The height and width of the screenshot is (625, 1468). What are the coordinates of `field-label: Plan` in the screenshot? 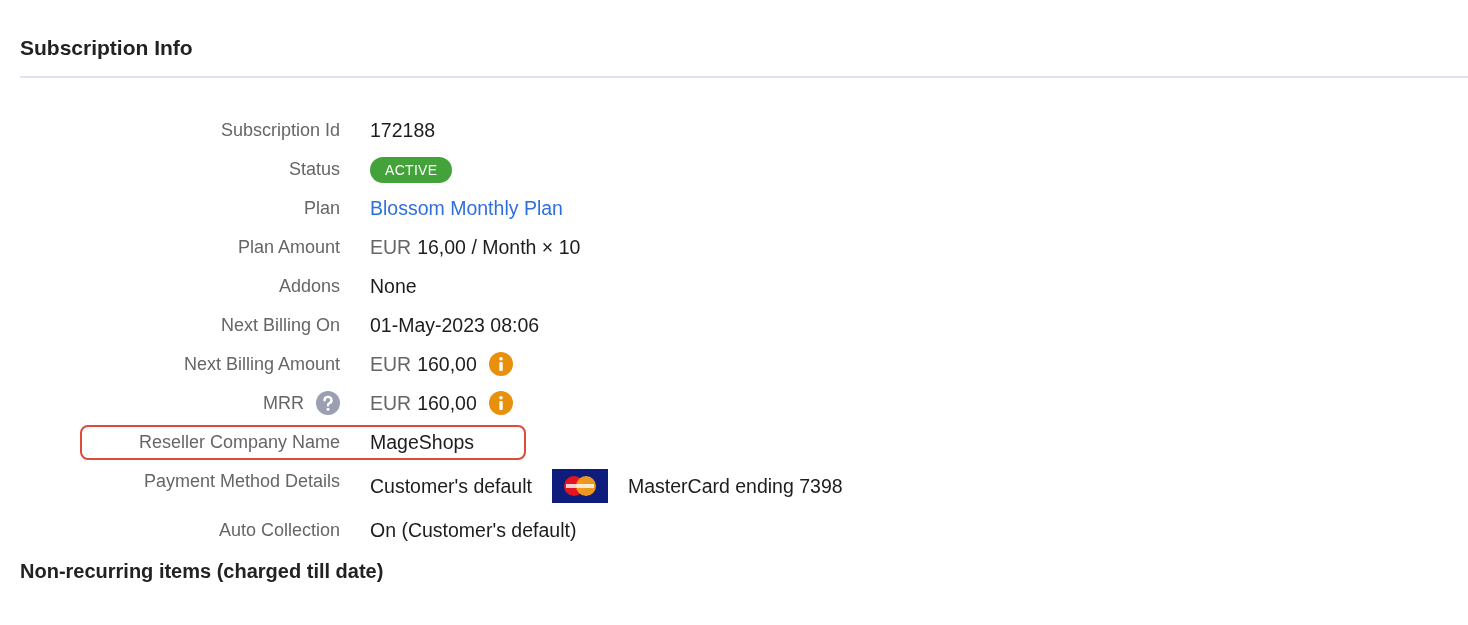 It's located at (321, 208).